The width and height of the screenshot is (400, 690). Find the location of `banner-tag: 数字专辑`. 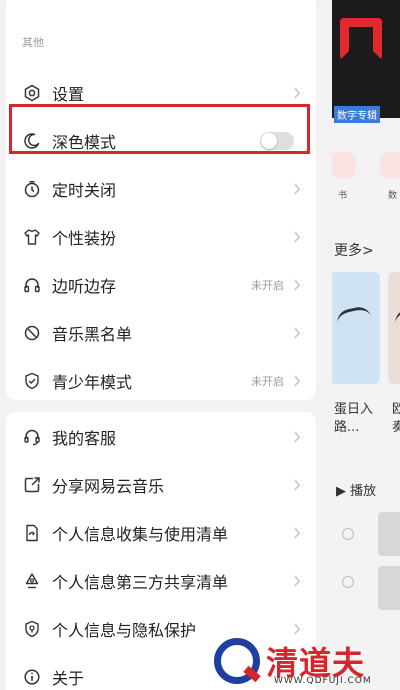

banner-tag: 数字专辑 is located at coordinates (357, 114).